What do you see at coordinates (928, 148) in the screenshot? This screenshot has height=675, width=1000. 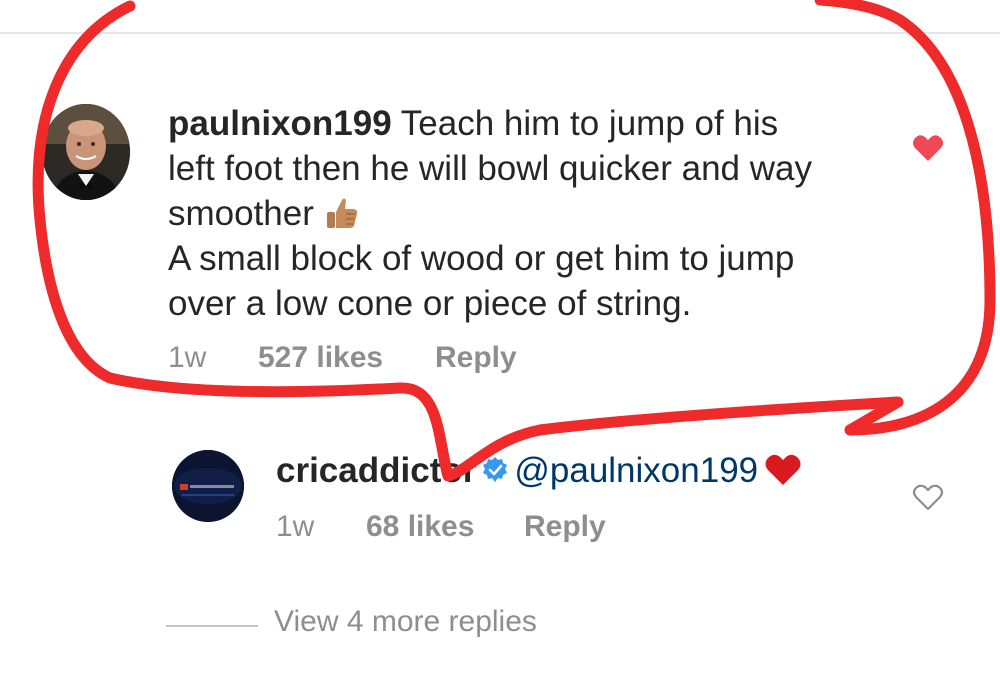 I see `heart-filled-icon` at bounding box center [928, 148].